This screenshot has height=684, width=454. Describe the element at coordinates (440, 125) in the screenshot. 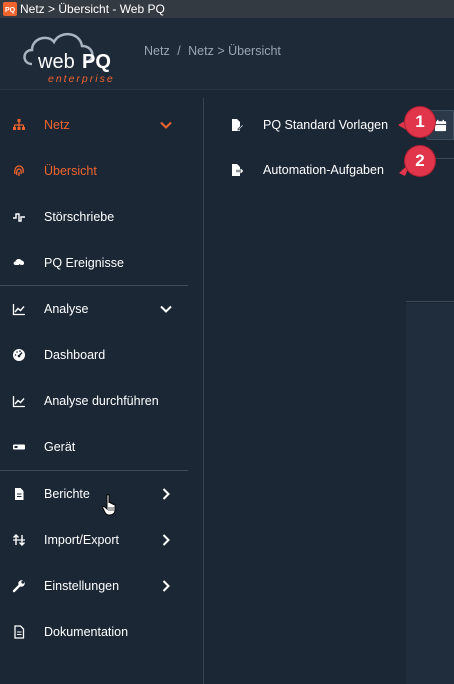

I see `calendar-icon` at that location.